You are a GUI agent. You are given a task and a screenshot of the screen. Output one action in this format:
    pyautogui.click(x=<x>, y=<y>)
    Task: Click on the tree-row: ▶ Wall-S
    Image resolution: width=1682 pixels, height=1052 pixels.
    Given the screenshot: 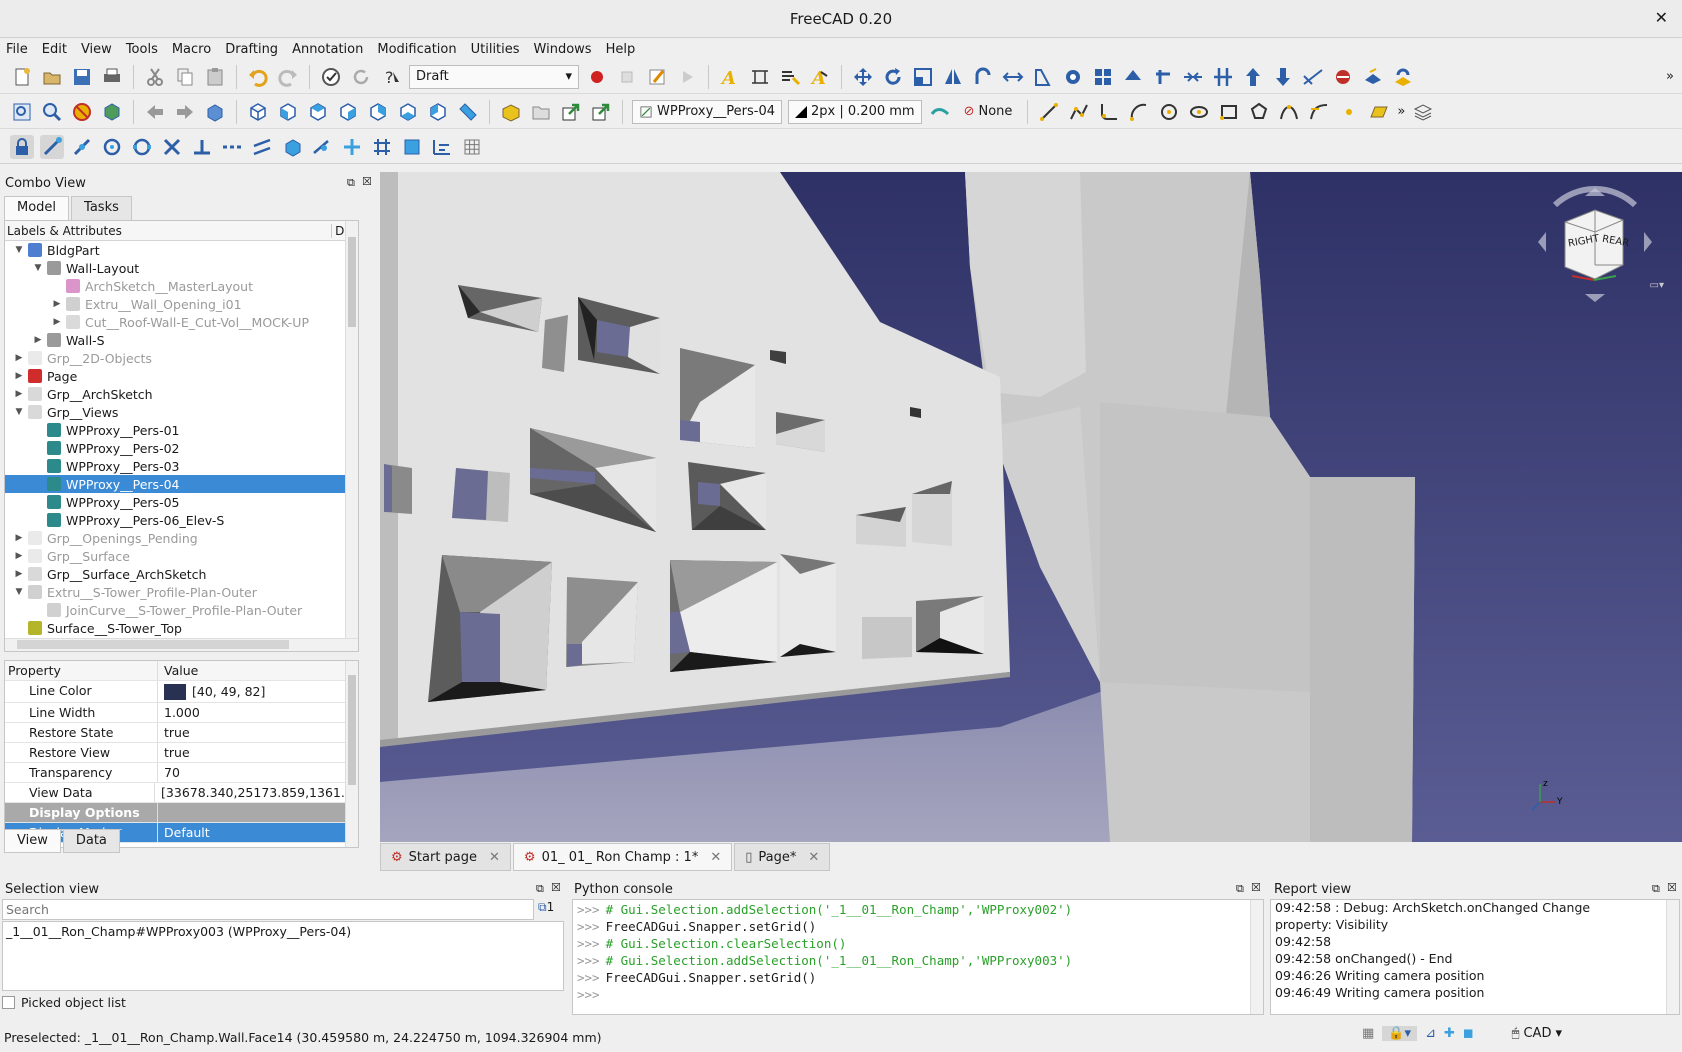 What is the action you would take?
    pyautogui.click(x=181, y=340)
    